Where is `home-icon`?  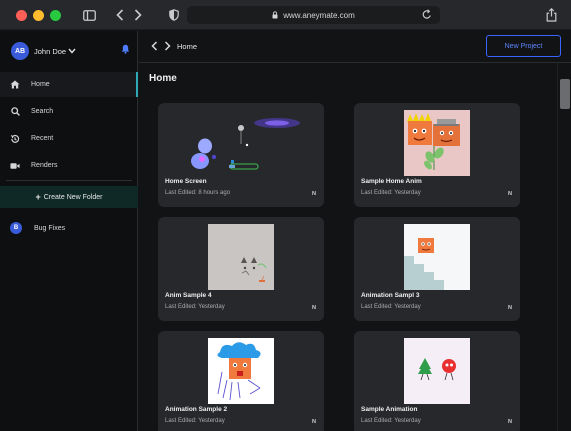
home-icon is located at coordinates (15, 85).